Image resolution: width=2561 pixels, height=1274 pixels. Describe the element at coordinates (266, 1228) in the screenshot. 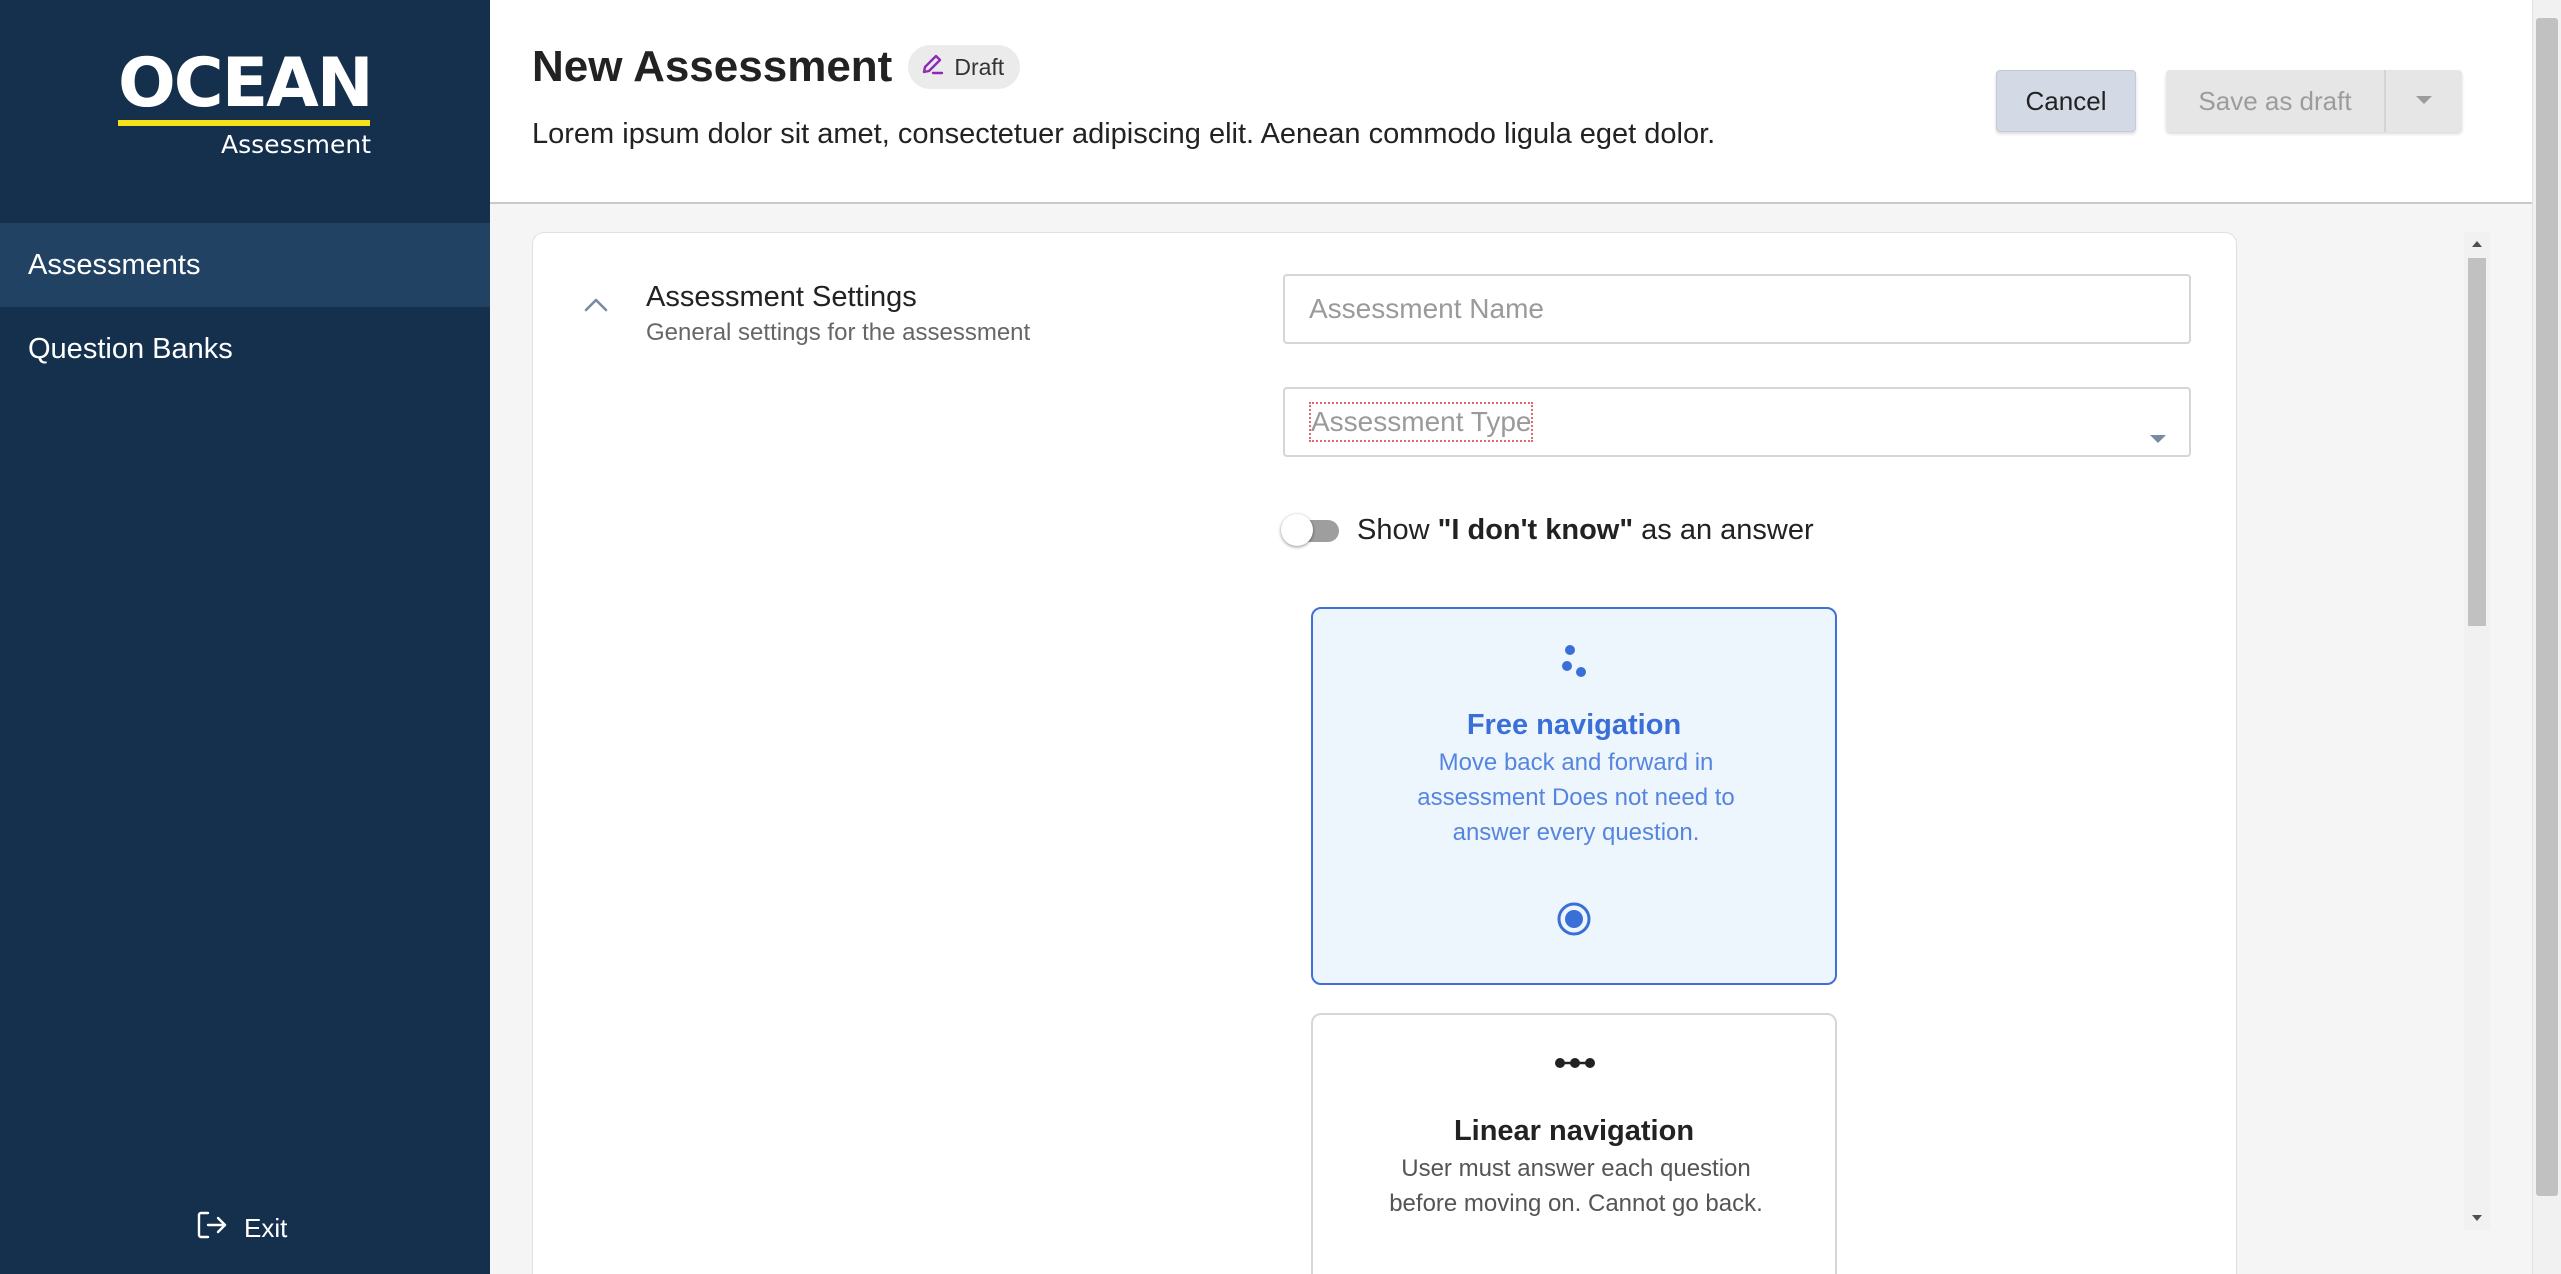

I see `exit-label: Exit` at that location.